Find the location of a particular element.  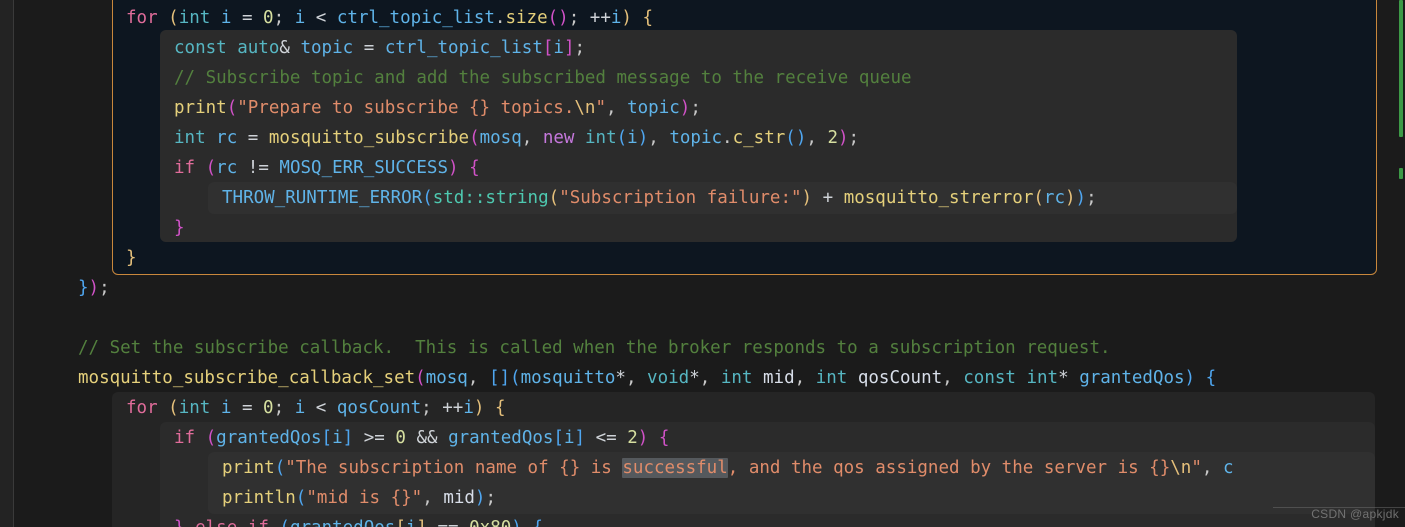

code-line: }); is located at coordinates (94, 288).